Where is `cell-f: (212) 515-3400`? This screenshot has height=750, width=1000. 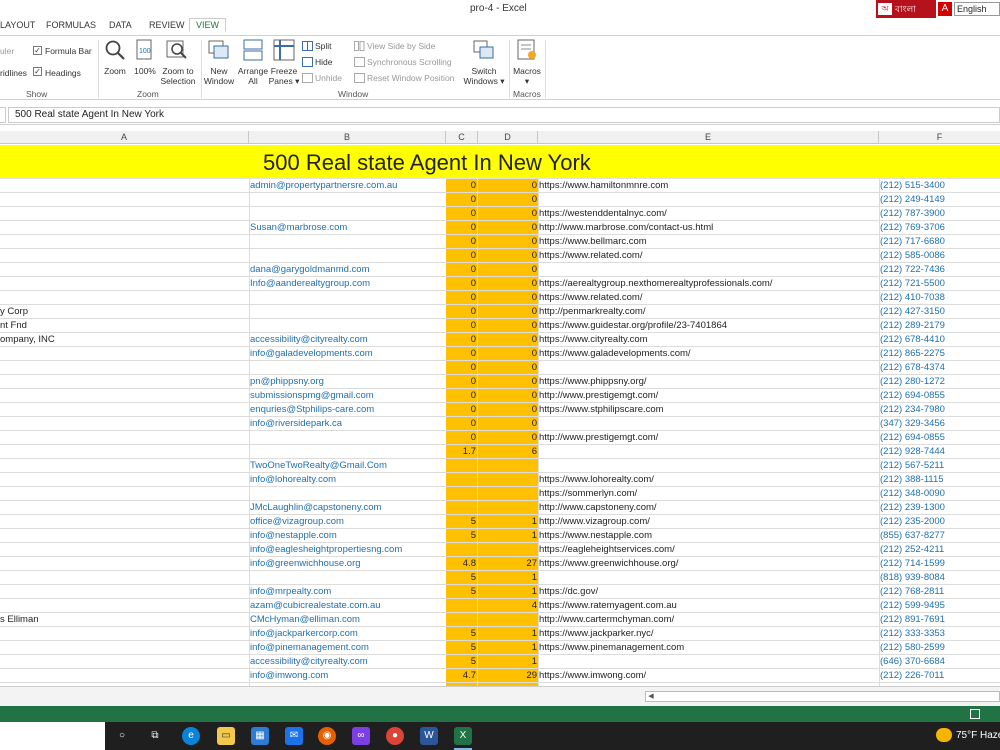 cell-f: (212) 515-3400 is located at coordinates (940, 185).